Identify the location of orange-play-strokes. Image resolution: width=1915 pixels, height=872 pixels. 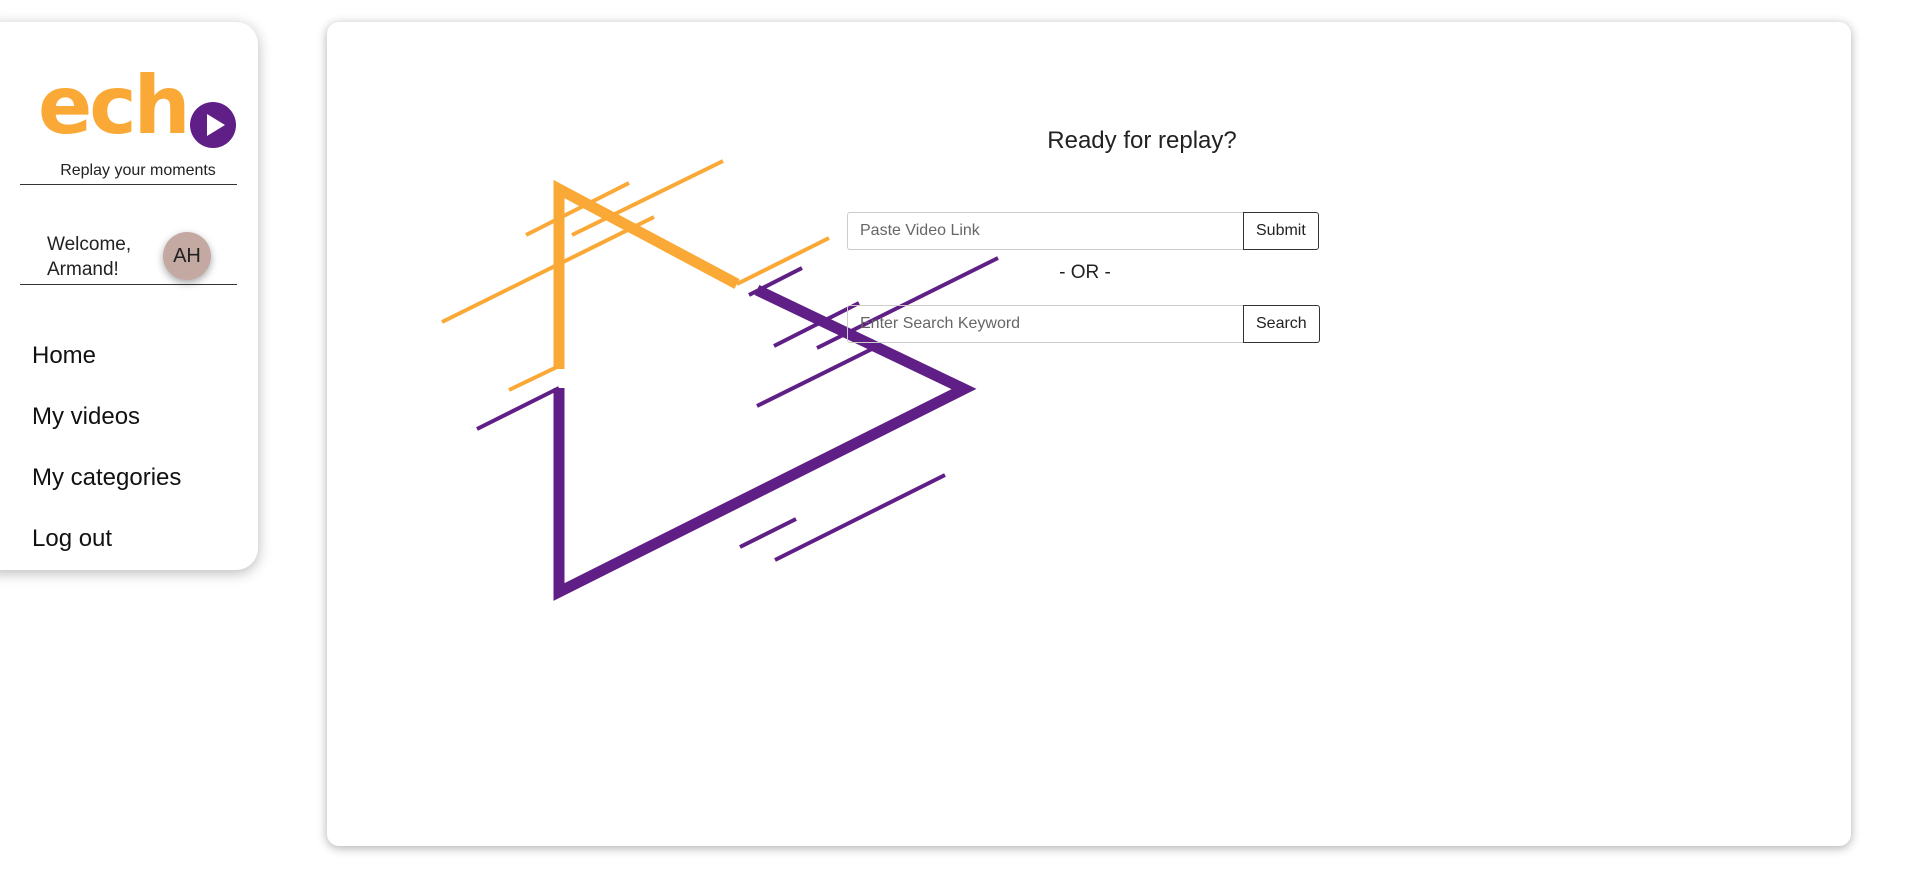
(635, 275).